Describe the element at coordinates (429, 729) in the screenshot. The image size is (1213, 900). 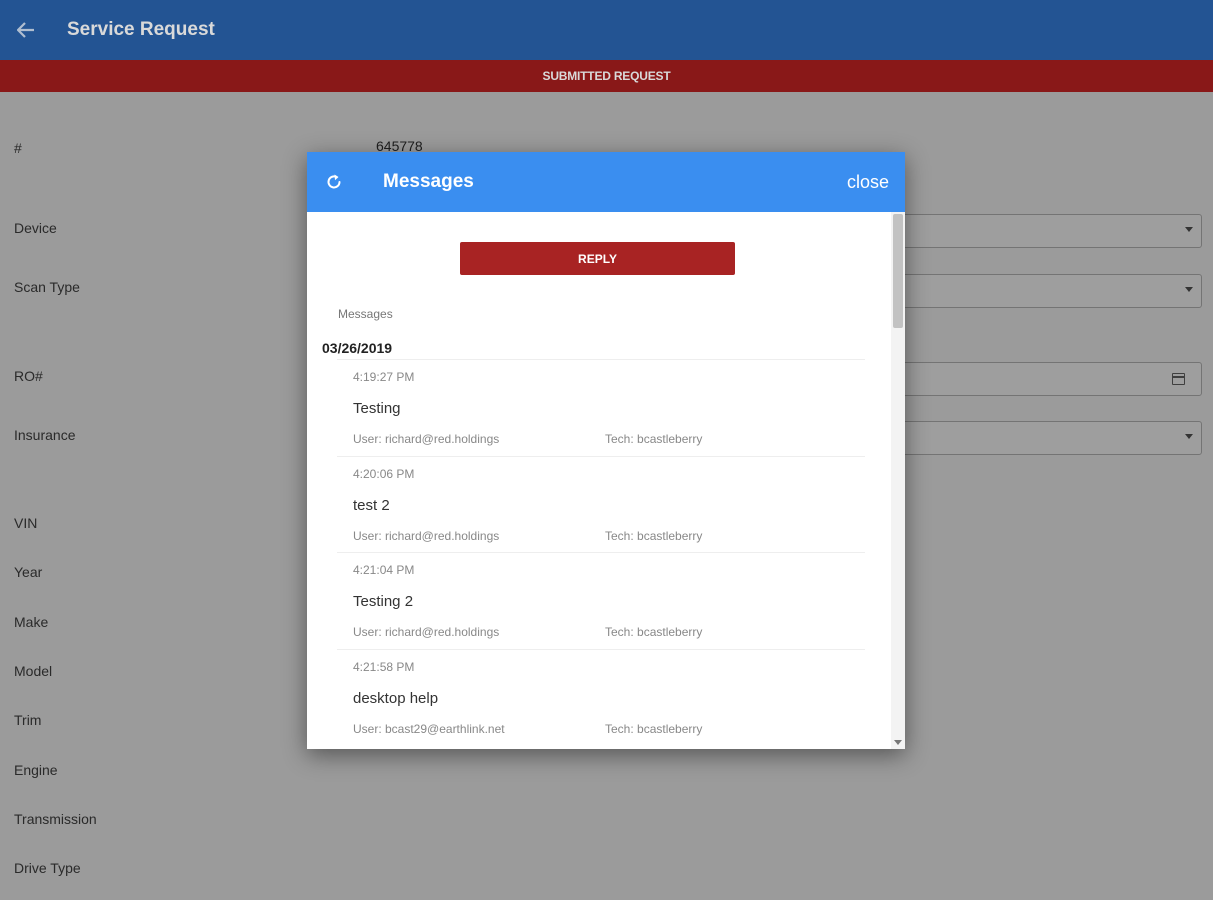
I see `message-user: User: bcast29@earthlink.net` at that location.